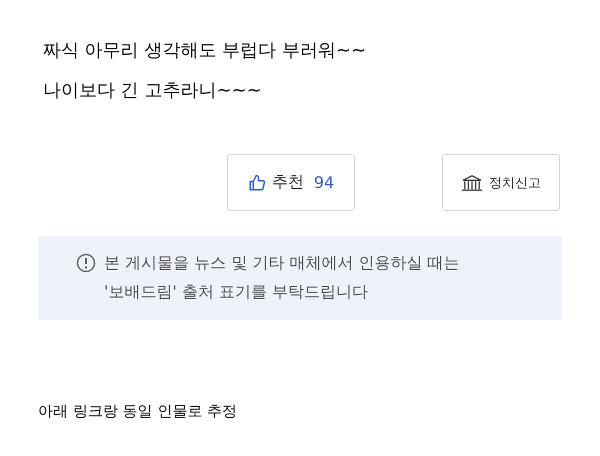  Describe the element at coordinates (237, 292) in the screenshot. I see `notice-text: '보배드림' 출처 표기를 부탁드립니다` at that location.